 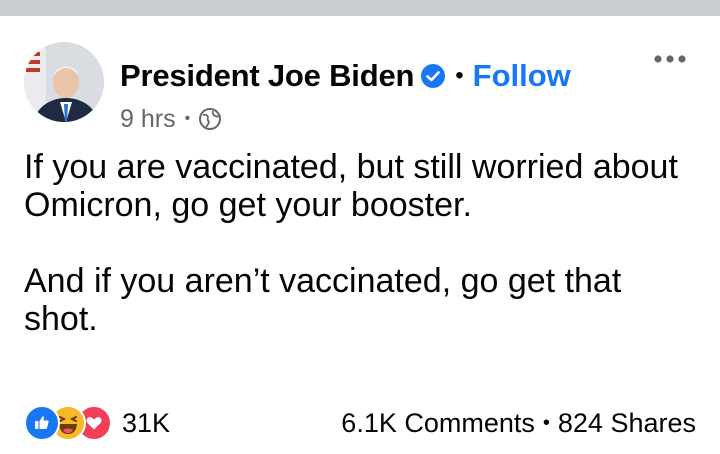 I want to click on like-icon, so click(x=42, y=423).